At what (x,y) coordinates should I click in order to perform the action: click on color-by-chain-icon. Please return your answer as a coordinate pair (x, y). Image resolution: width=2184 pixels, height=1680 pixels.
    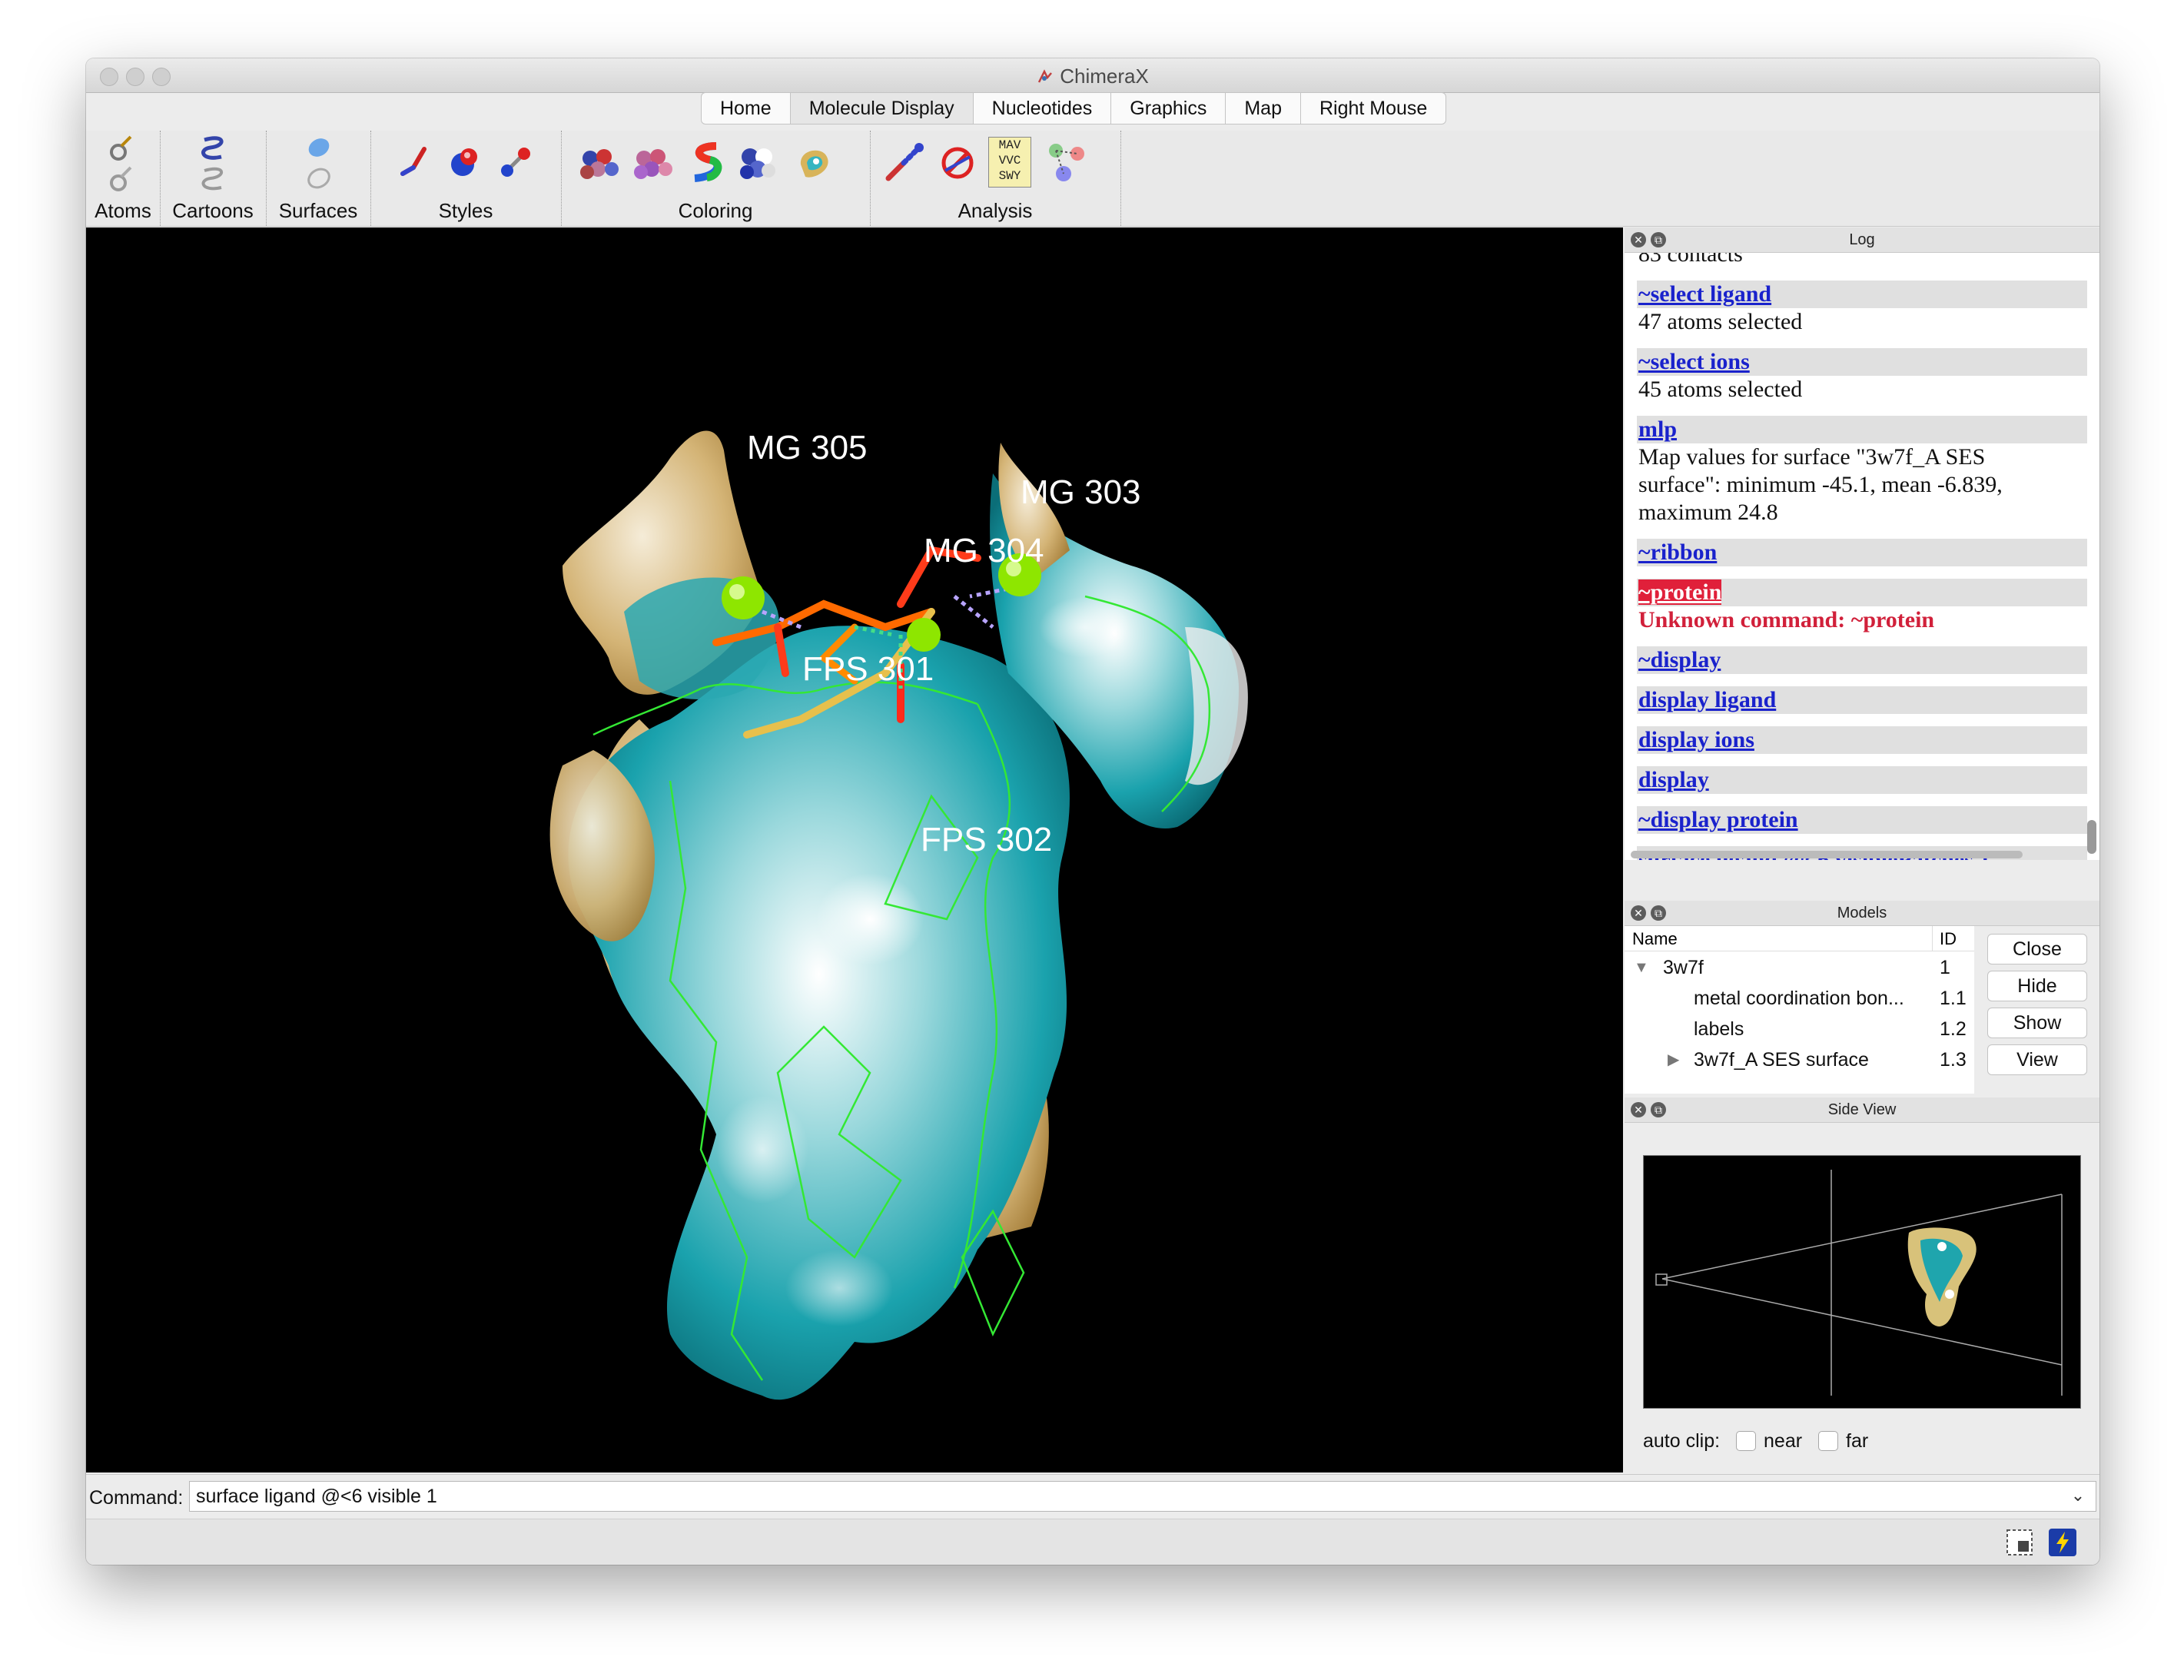
    Looking at the image, I should click on (758, 163).